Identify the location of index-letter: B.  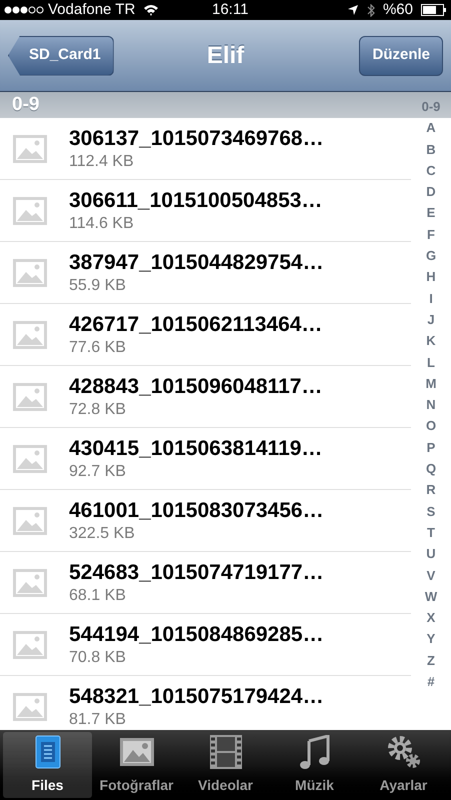
(431, 149).